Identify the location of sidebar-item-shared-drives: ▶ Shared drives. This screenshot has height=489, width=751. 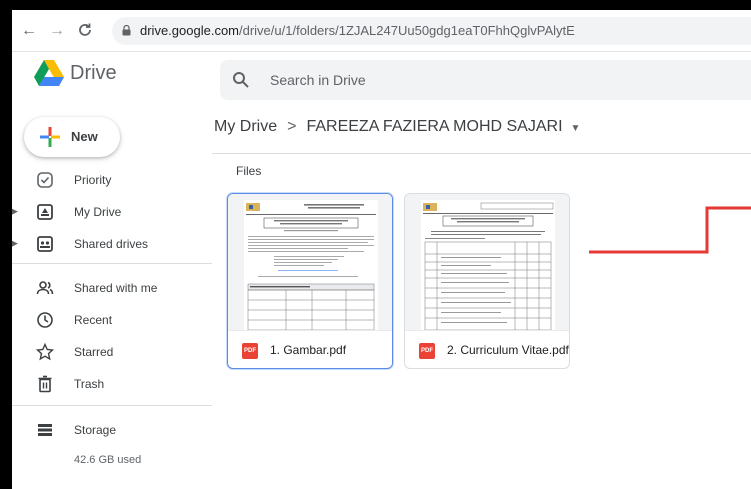
(112, 244).